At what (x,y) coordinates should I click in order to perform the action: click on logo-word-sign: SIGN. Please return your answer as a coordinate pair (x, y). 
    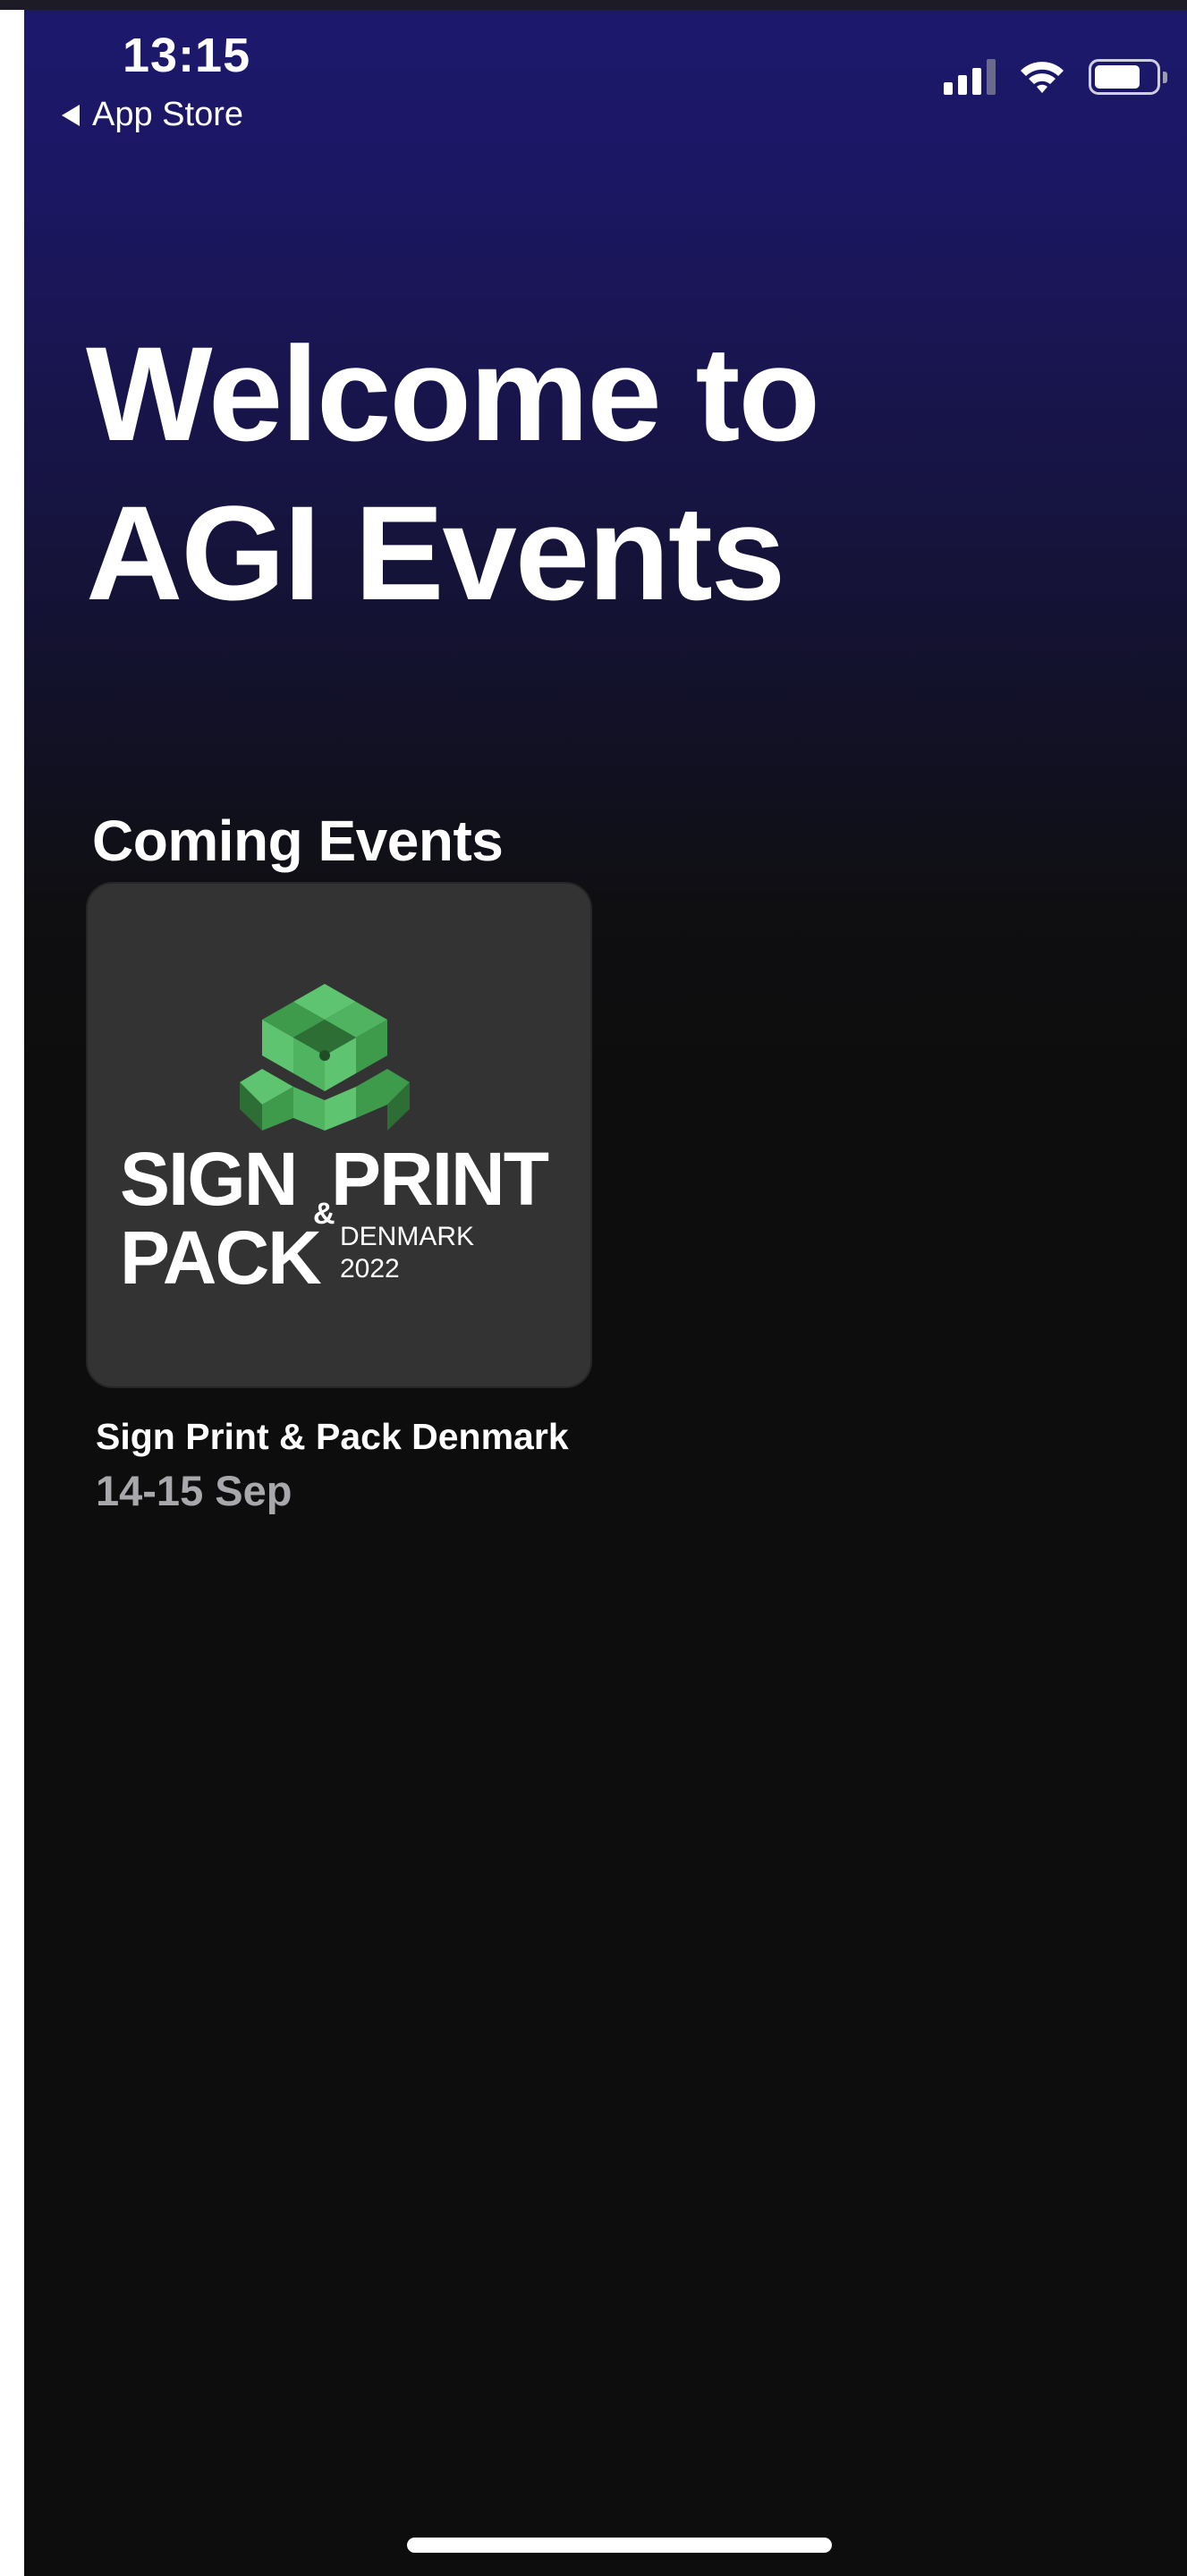
    Looking at the image, I should click on (209, 1179).